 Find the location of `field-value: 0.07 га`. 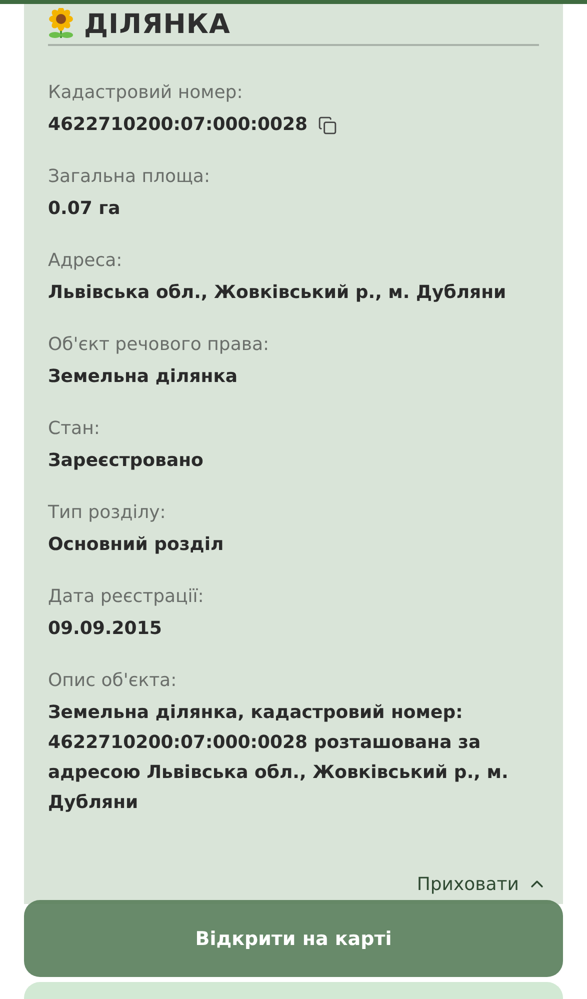

field-value: 0.07 га is located at coordinates (84, 209).